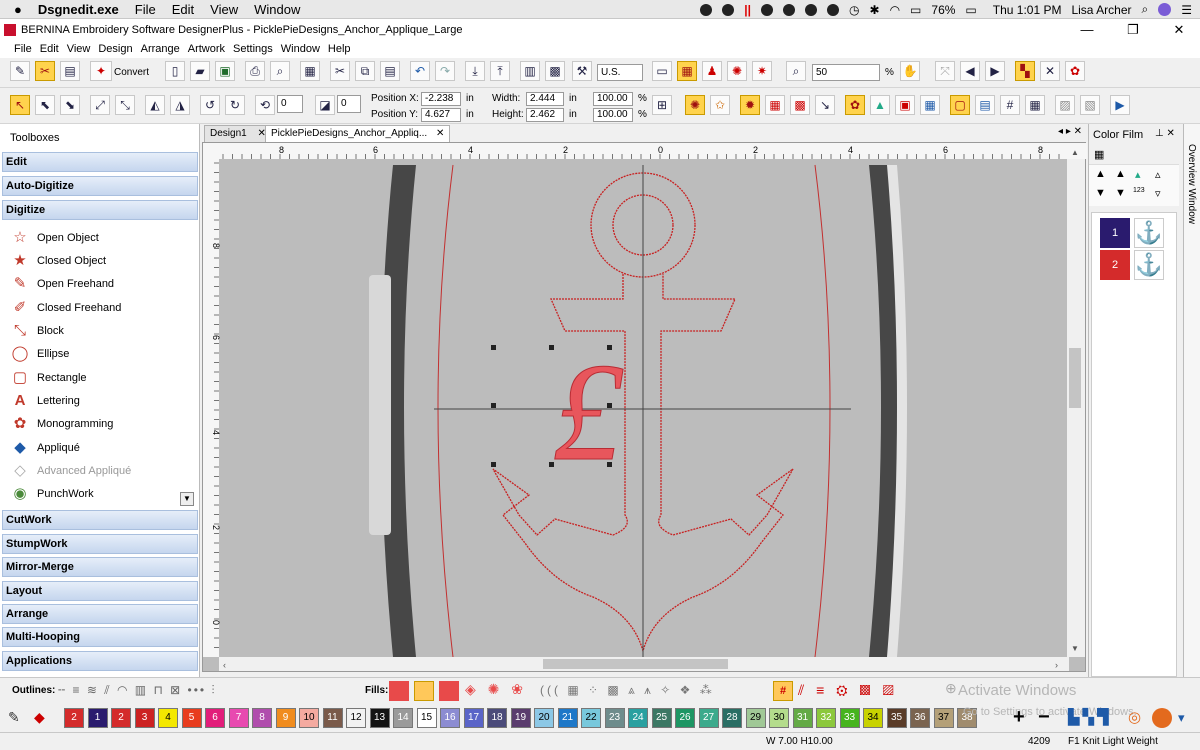 The image size is (1200, 750). I want to click on move-first-icon: ▲, so click(1100, 174).